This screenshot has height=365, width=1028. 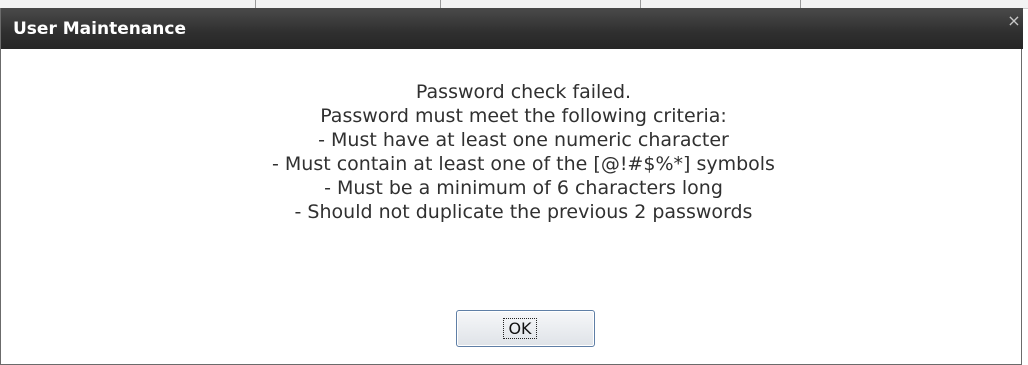 I want to click on message-line: - Must be a minimum of 6 characters long, so click(x=523, y=188).